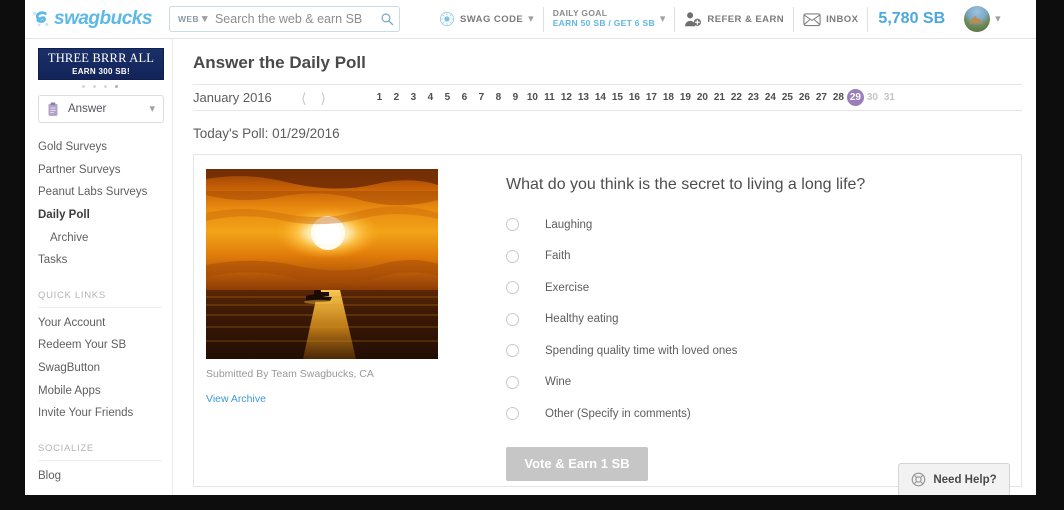 The width and height of the screenshot is (1064, 510). Describe the element at coordinates (396, 97) in the screenshot. I see `calendar-day: 2` at that location.